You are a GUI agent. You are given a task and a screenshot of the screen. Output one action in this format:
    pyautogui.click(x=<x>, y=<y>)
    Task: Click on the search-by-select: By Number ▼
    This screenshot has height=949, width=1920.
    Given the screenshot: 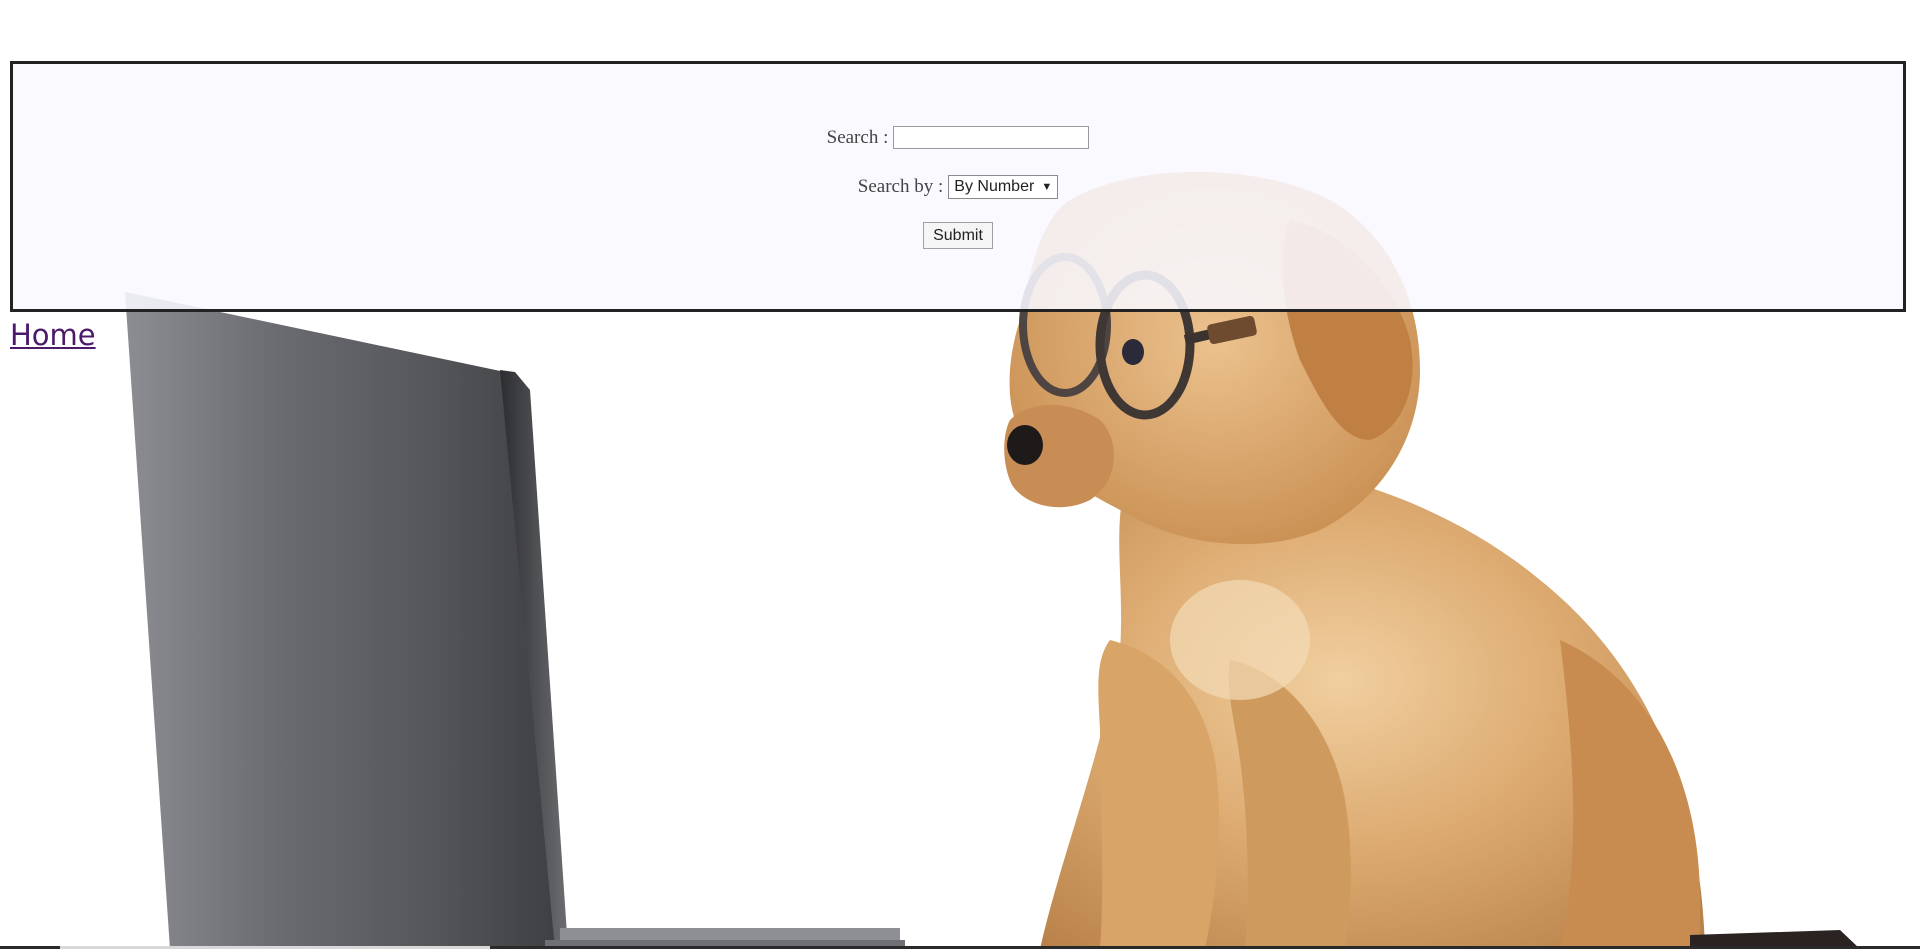 What is the action you would take?
    pyautogui.click(x=1003, y=187)
    